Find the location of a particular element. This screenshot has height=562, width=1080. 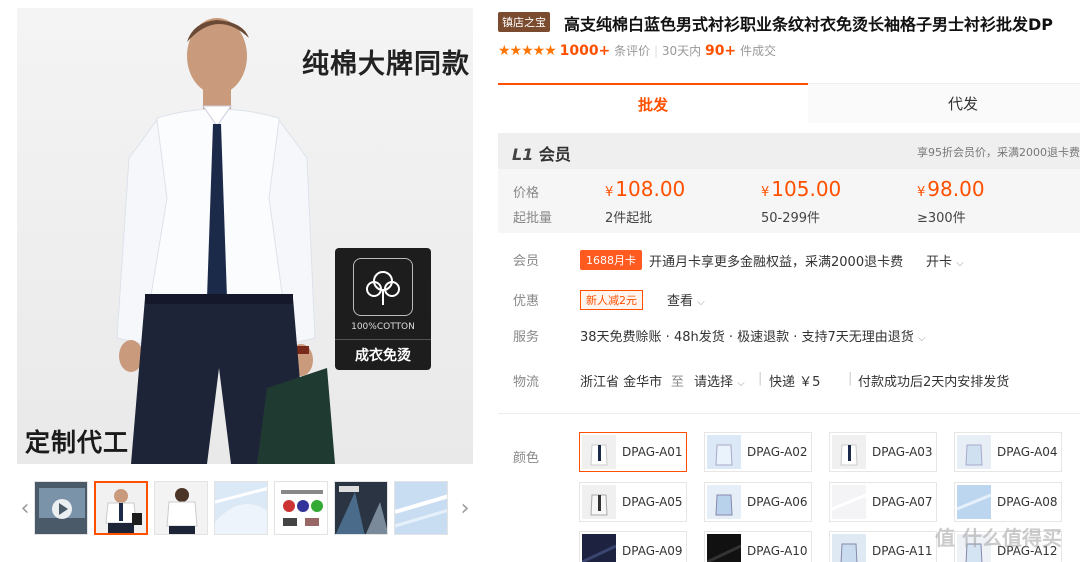

to-word: 至 is located at coordinates (678, 382).